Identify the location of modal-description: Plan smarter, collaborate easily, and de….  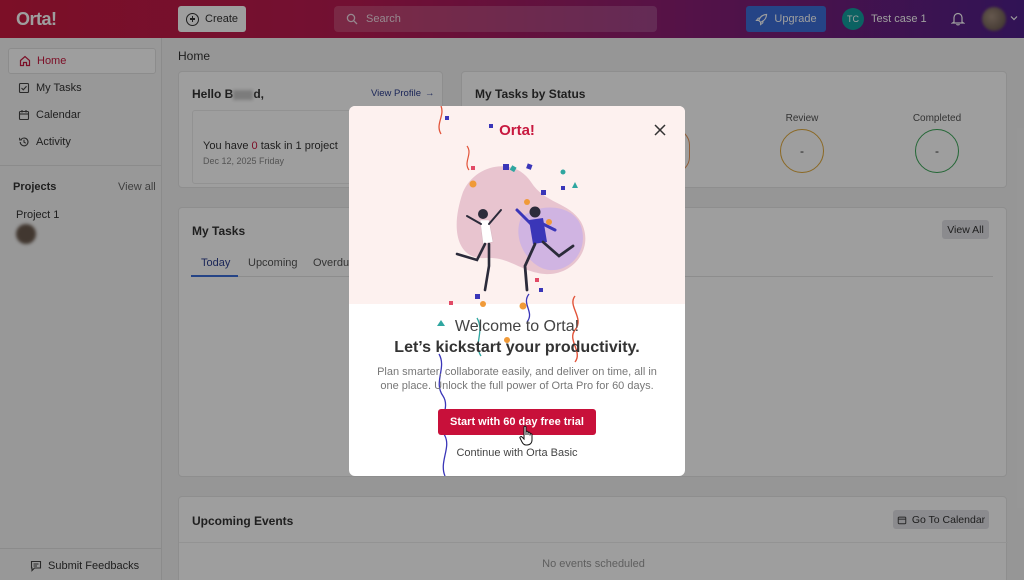
(517, 379).